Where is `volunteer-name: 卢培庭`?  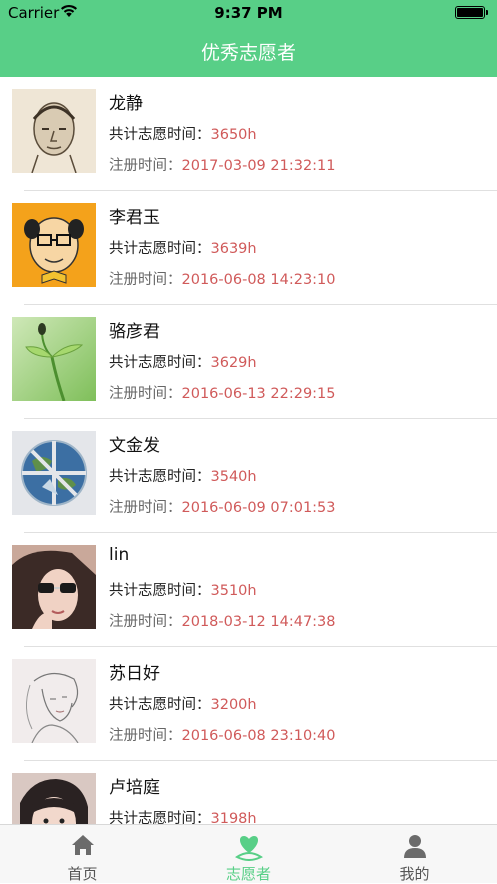 volunteer-name: 卢培庭 is located at coordinates (134, 788).